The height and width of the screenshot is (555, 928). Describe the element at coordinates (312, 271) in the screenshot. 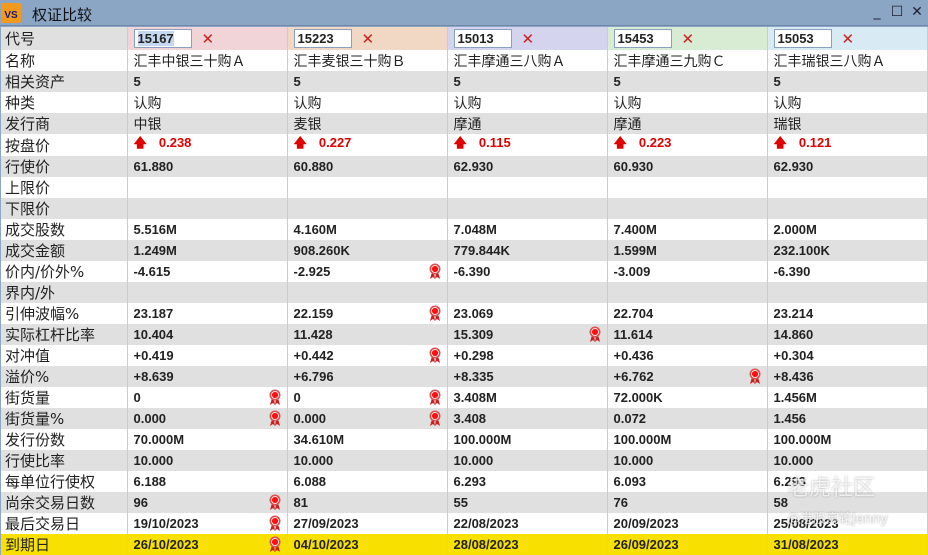

I see `cell-value: -2.925` at that location.